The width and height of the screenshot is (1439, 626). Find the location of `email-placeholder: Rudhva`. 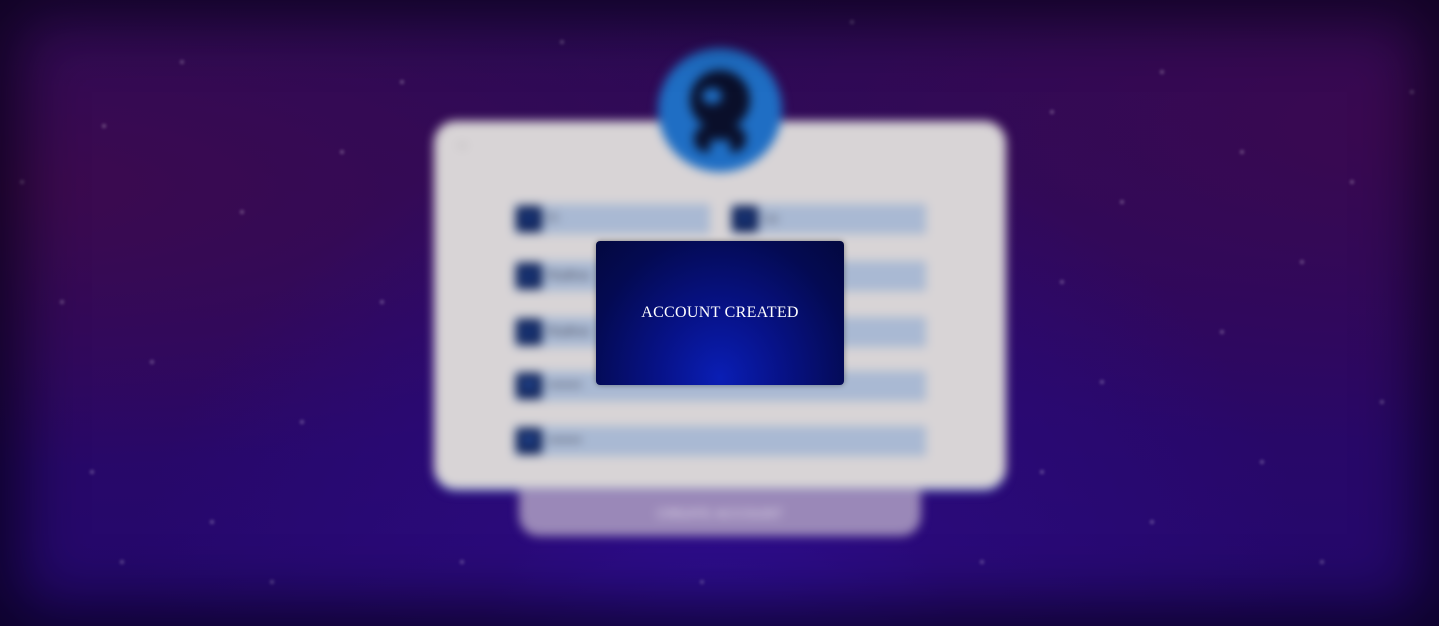

email-placeholder: Rudhva is located at coordinates (569, 275).